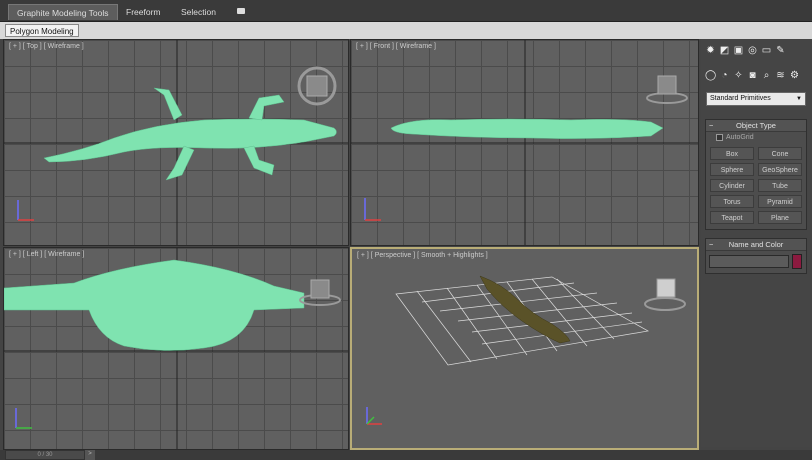 Image resolution: width=812 pixels, height=460 pixels. What do you see at coordinates (732, 217) in the screenshot?
I see `teapot-button: Teapot` at bounding box center [732, 217].